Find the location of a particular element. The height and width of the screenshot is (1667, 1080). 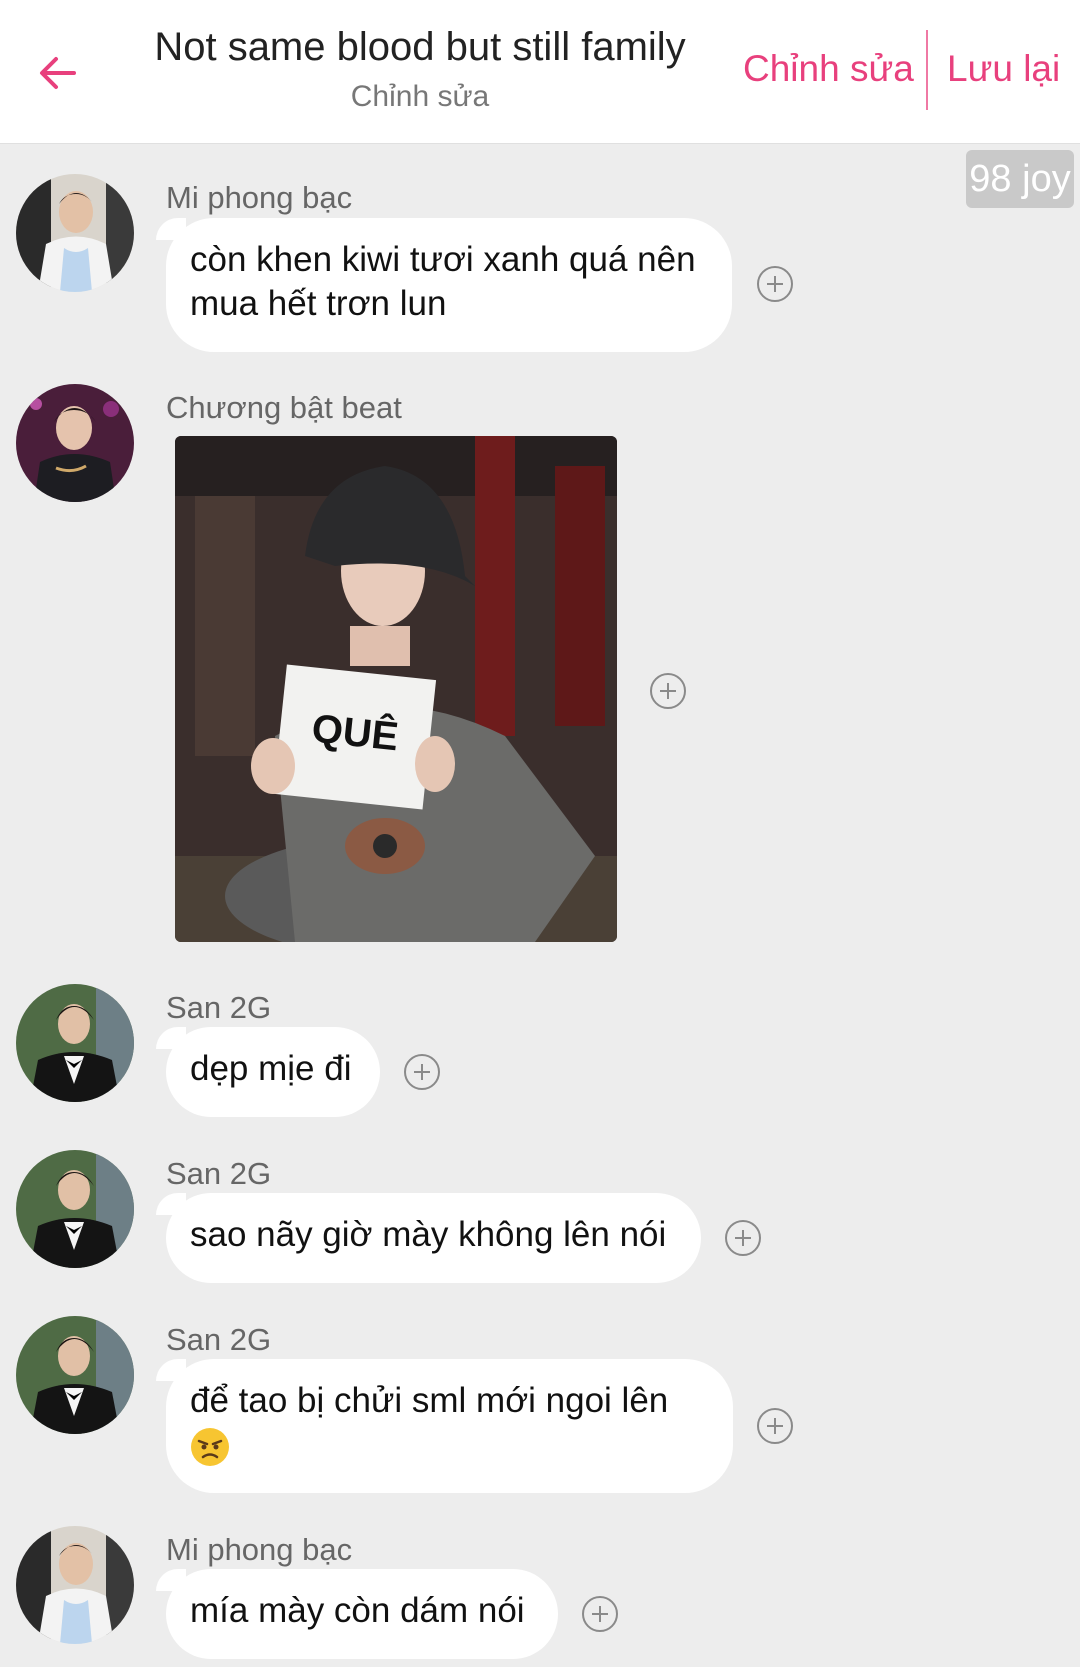

message-bubble: để tao bị chửi sml mới ngoi lên is located at coordinates (444, 1426).